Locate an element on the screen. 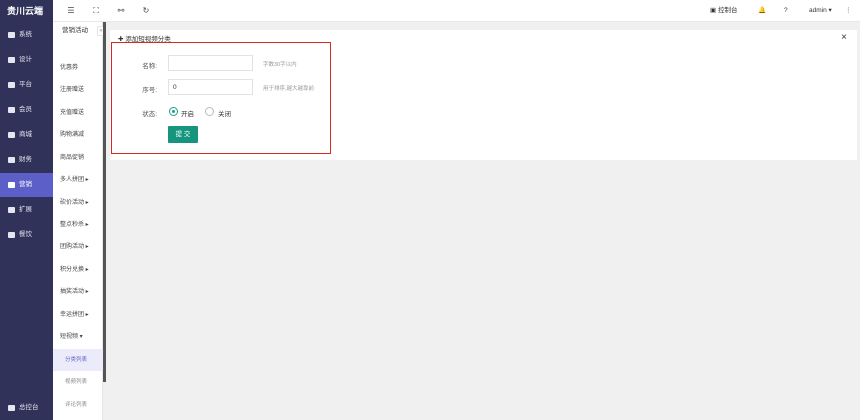 This screenshot has height=420, width=860. sub-nav-item: 注册赠送 is located at coordinates (78, 90).